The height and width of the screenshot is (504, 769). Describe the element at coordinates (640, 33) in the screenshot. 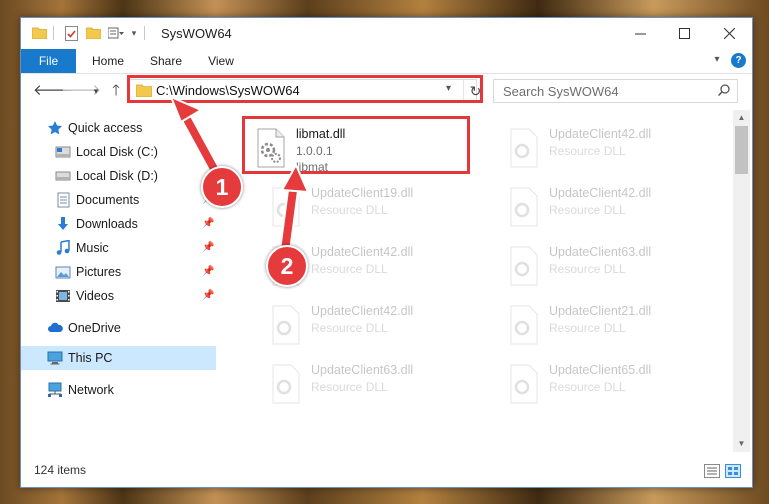

I see `minimize-button` at that location.